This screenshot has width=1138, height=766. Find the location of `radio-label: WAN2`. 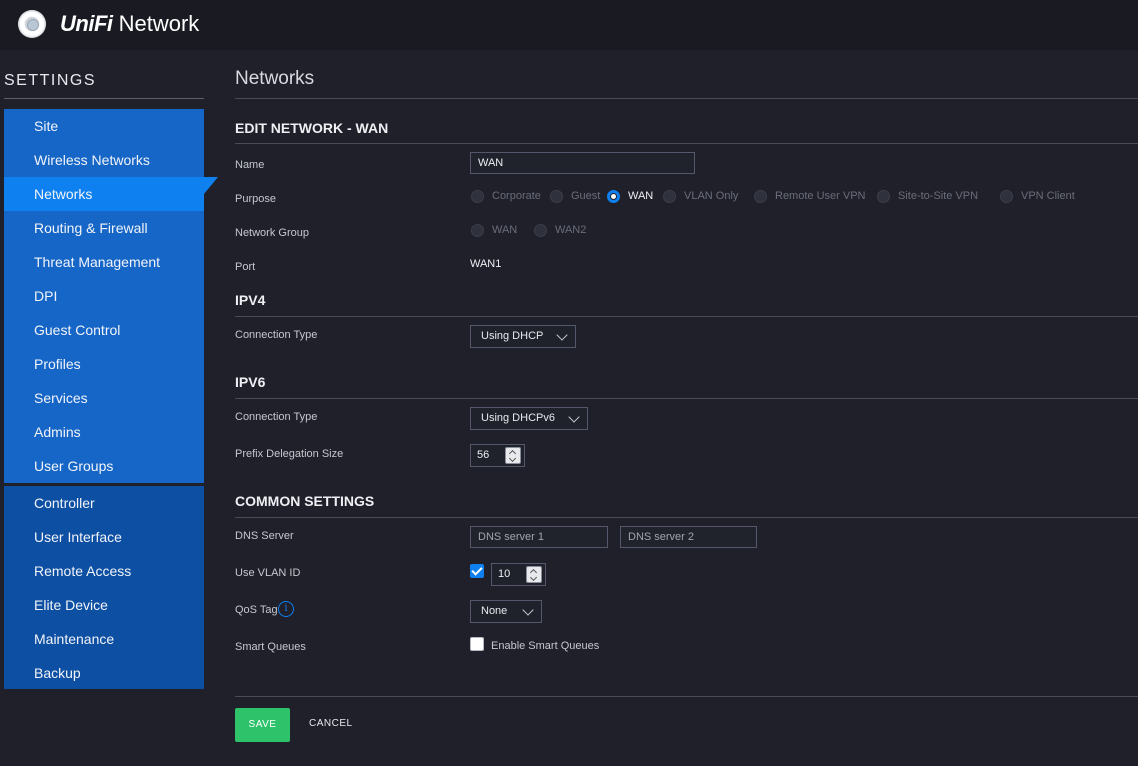

radio-label: WAN2 is located at coordinates (571, 230).